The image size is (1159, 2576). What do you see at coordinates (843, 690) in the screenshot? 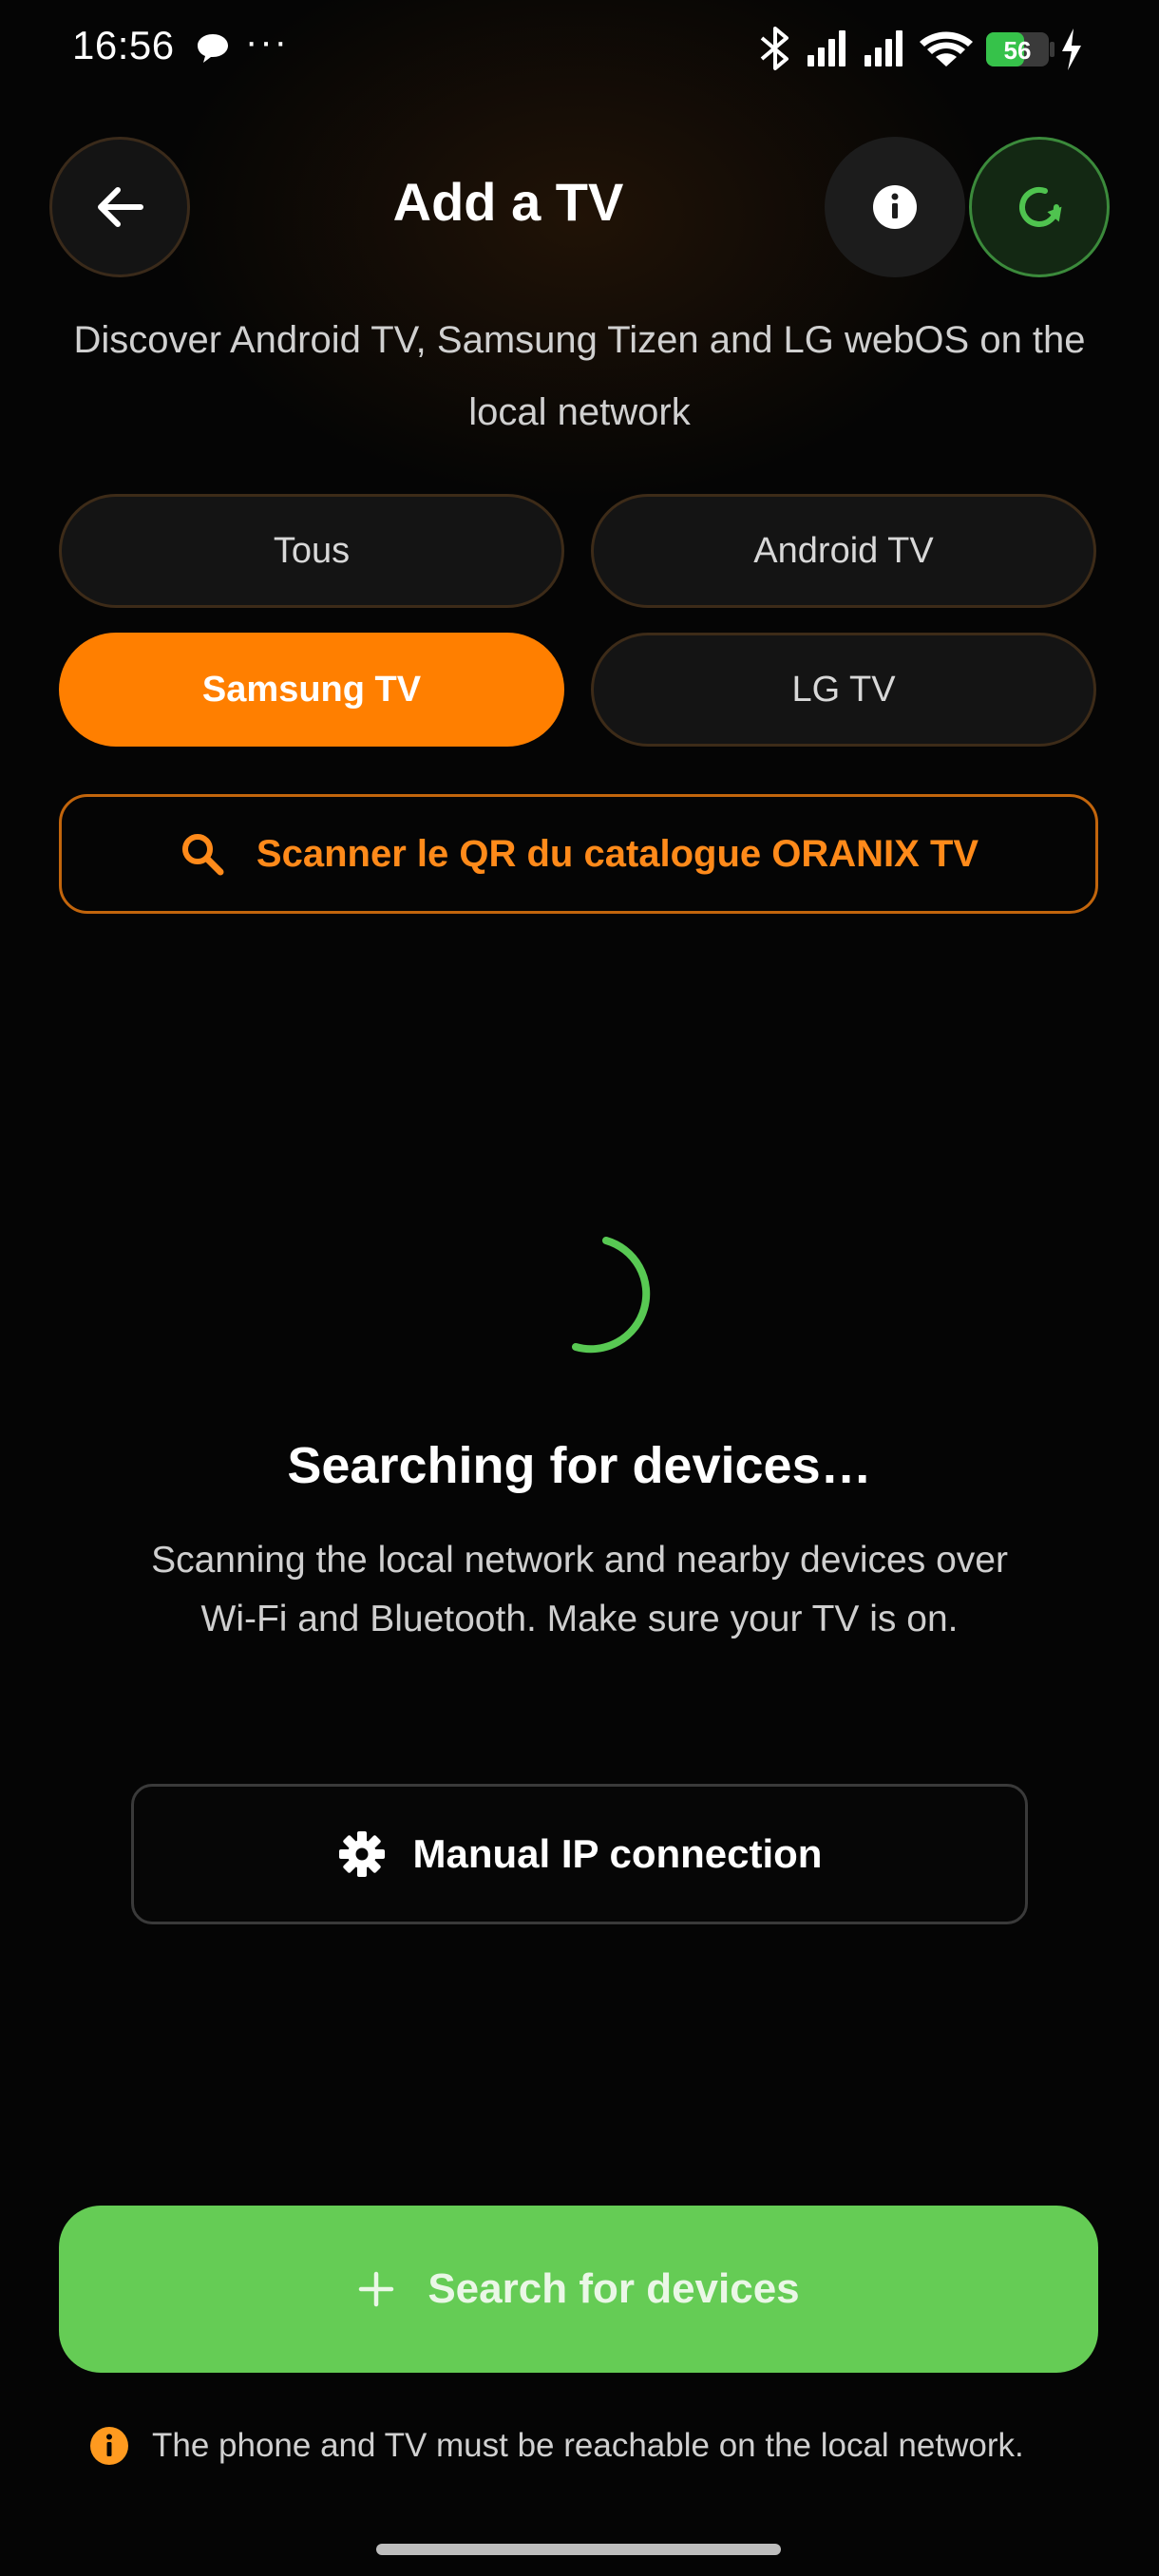
I see `filter-chip-lg-tv: LG TV` at bounding box center [843, 690].